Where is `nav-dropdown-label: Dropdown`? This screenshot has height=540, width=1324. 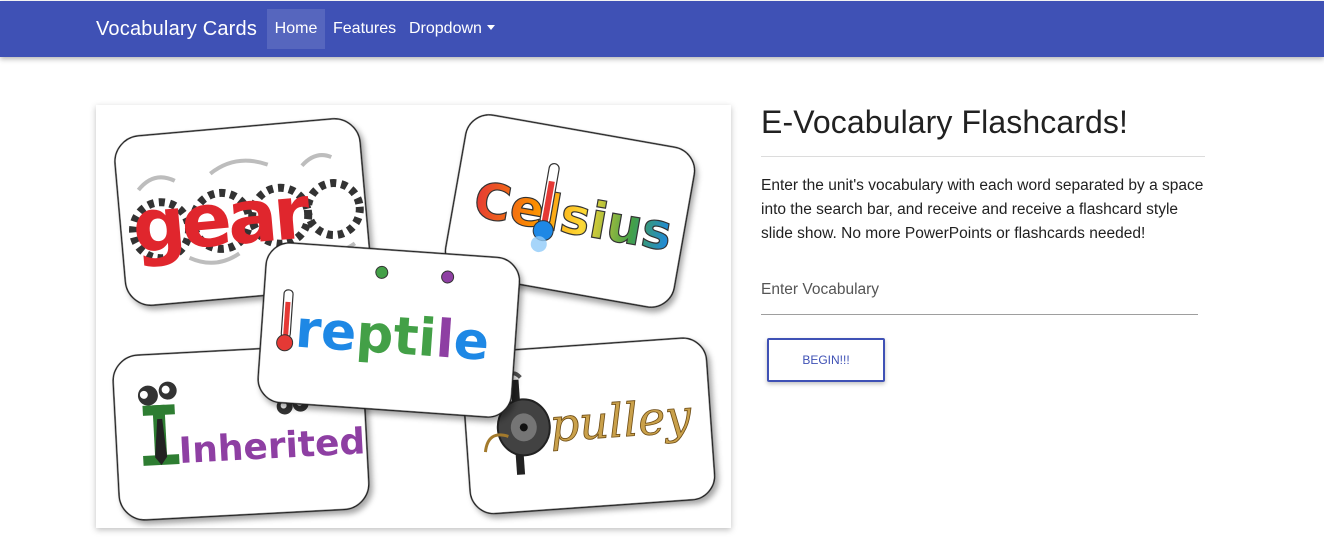
nav-dropdown-label: Dropdown is located at coordinates (445, 28).